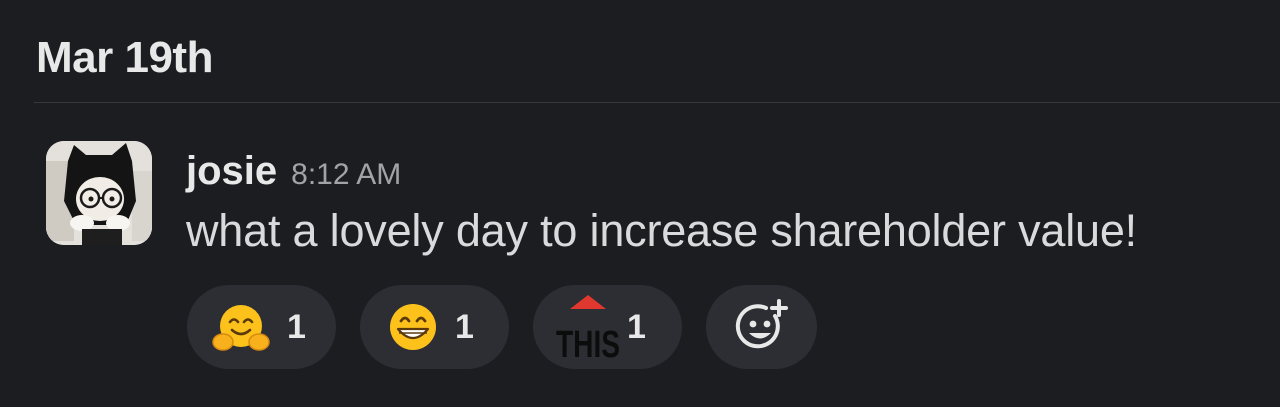  I want to click on this-arrow-emoji: THIS, so click(588, 329).